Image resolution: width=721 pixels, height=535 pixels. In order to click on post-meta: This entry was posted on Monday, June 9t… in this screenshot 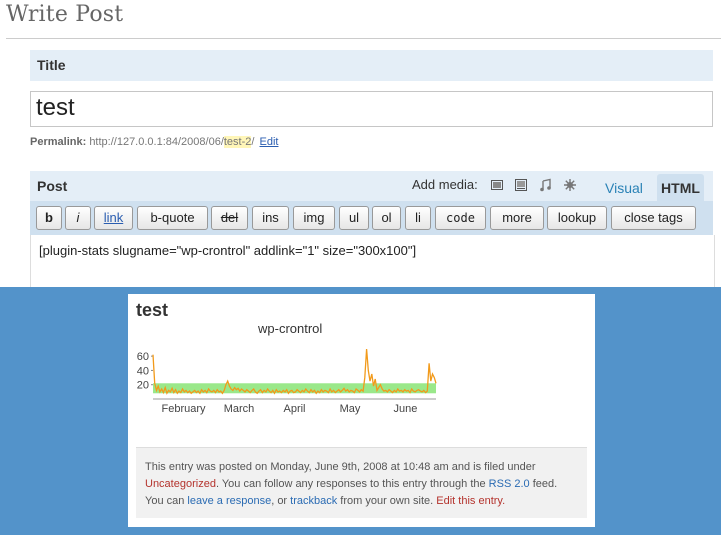, I will do `click(361, 482)`.